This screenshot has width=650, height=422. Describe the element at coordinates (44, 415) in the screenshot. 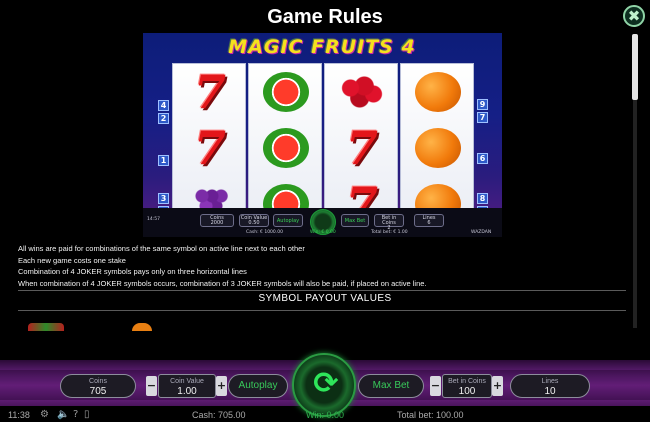

I see `gear-icon: ⚙` at that location.